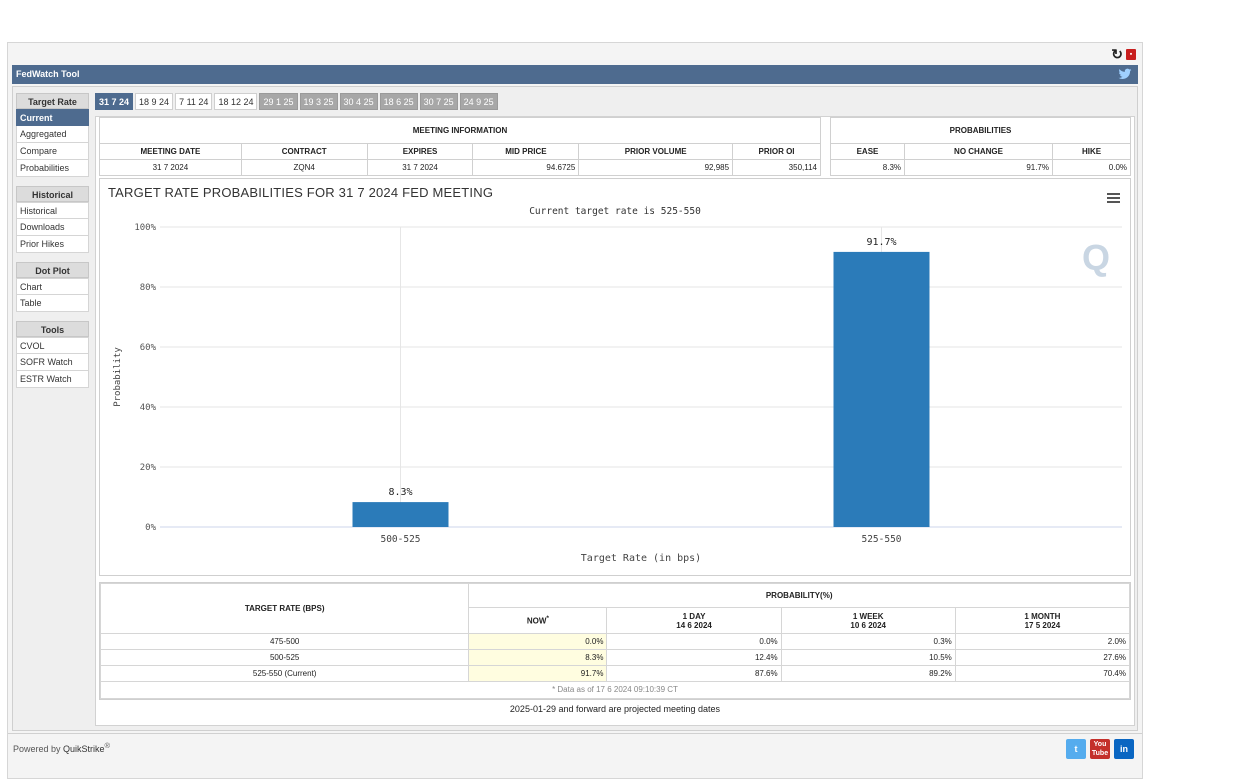  Describe the element at coordinates (460, 130) in the screenshot. I see `meeting-info-title: MEETING INFORMATION` at that location.